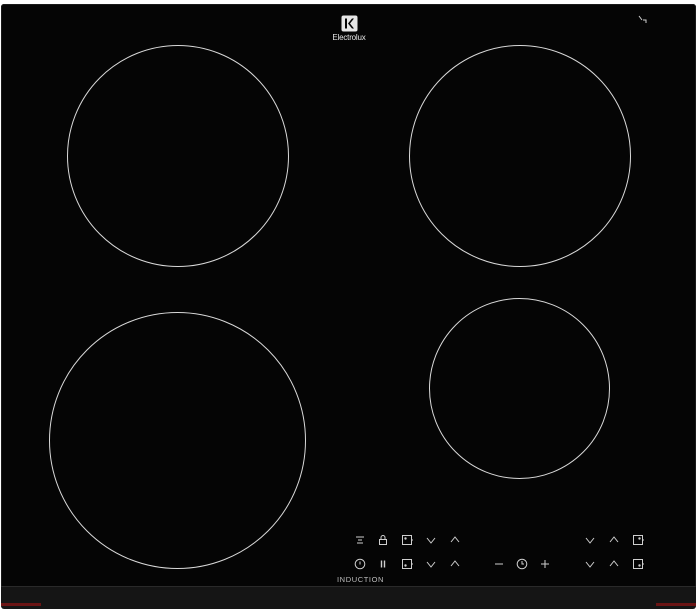  I want to click on brand-logo: Electrolux, so click(349, 28).